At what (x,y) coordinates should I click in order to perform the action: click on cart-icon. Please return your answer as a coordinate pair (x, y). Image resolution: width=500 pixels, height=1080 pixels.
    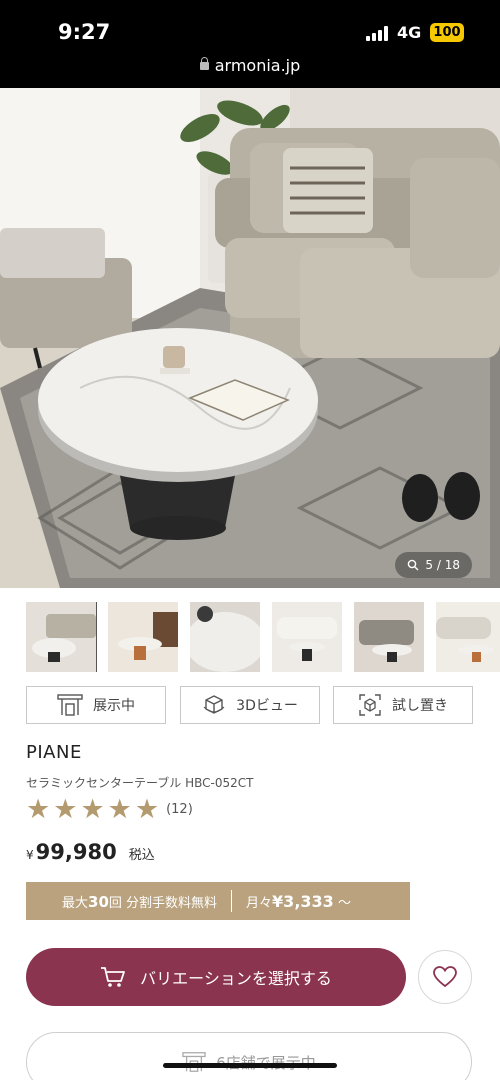
    Looking at the image, I should click on (113, 977).